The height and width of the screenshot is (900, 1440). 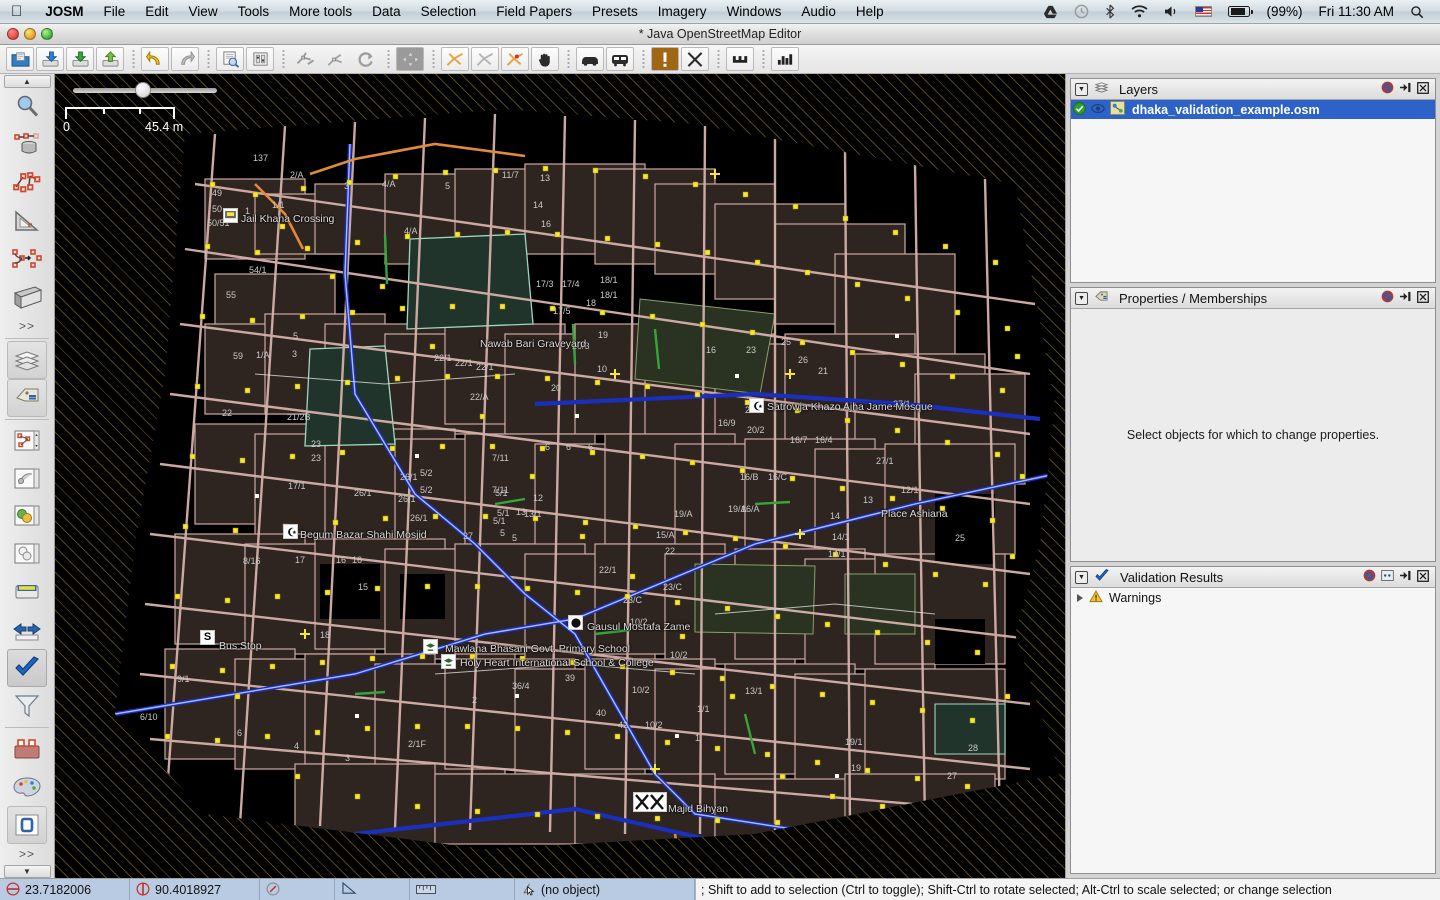 I want to click on post-office-icon, so click(x=650, y=802).